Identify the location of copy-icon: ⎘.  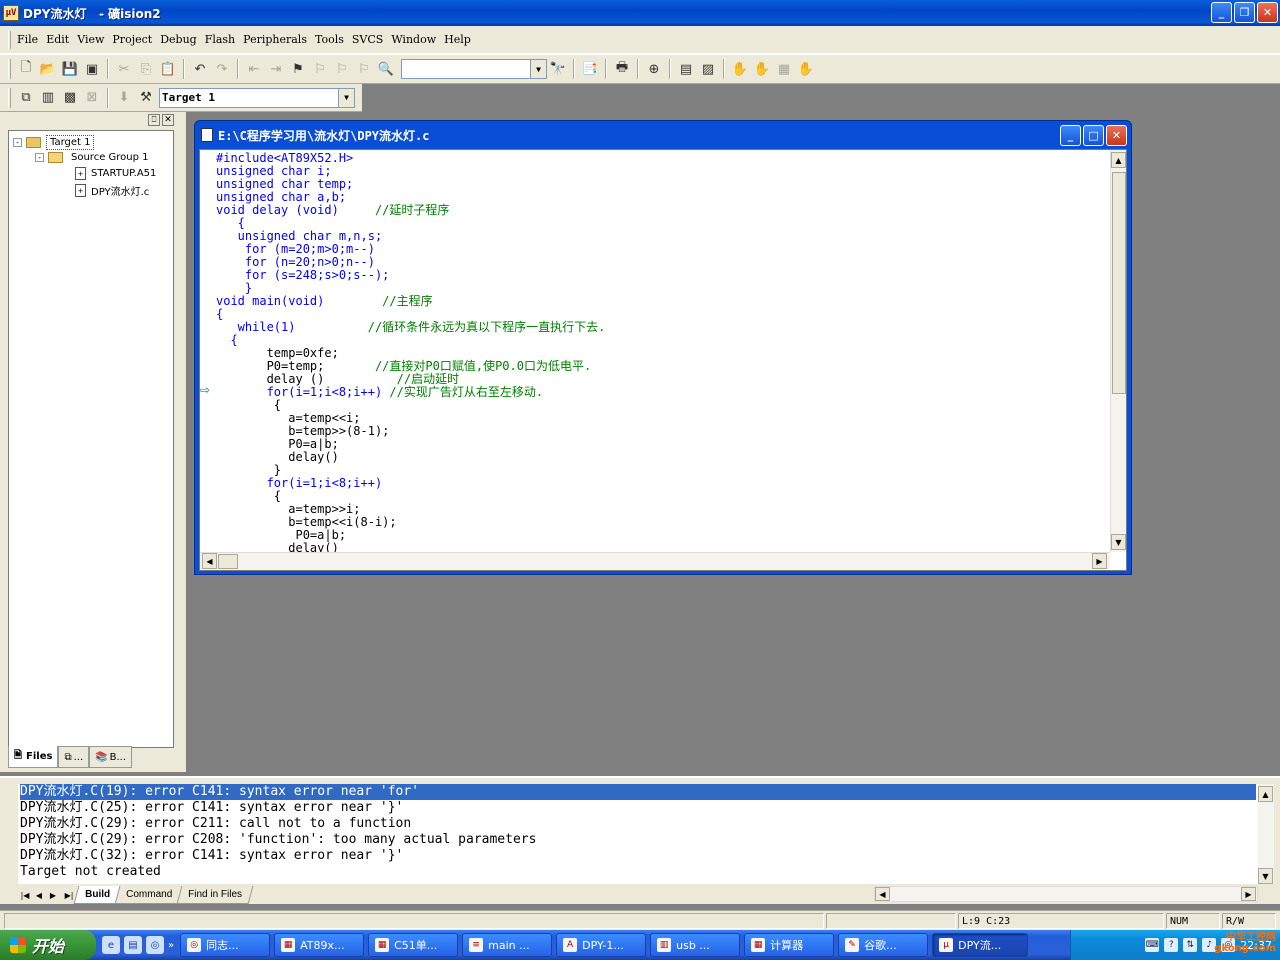
(146, 69).